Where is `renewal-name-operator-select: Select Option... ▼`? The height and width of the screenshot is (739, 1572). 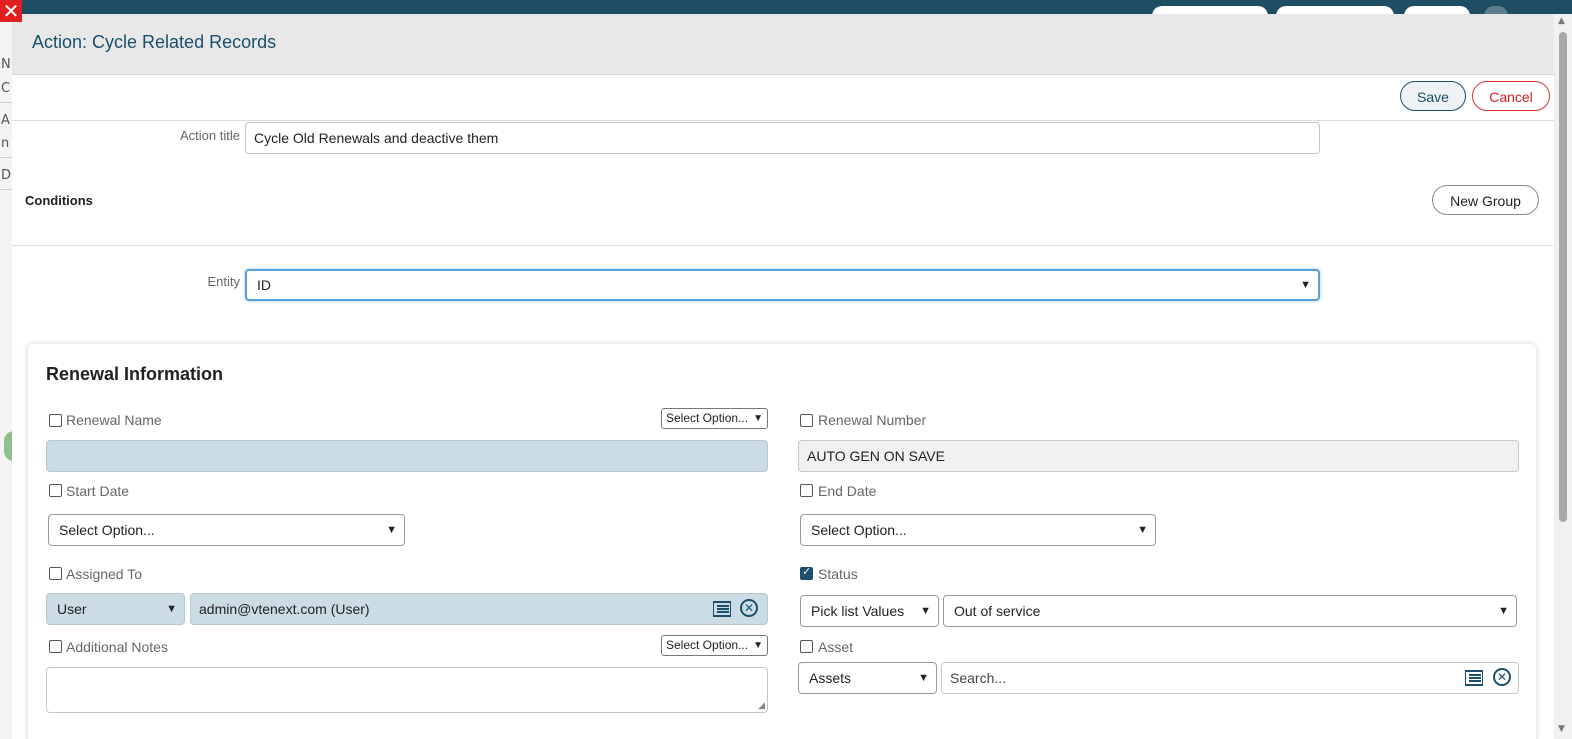
renewal-name-operator-select: Select Option... ▼ is located at coordinates (714, 418).